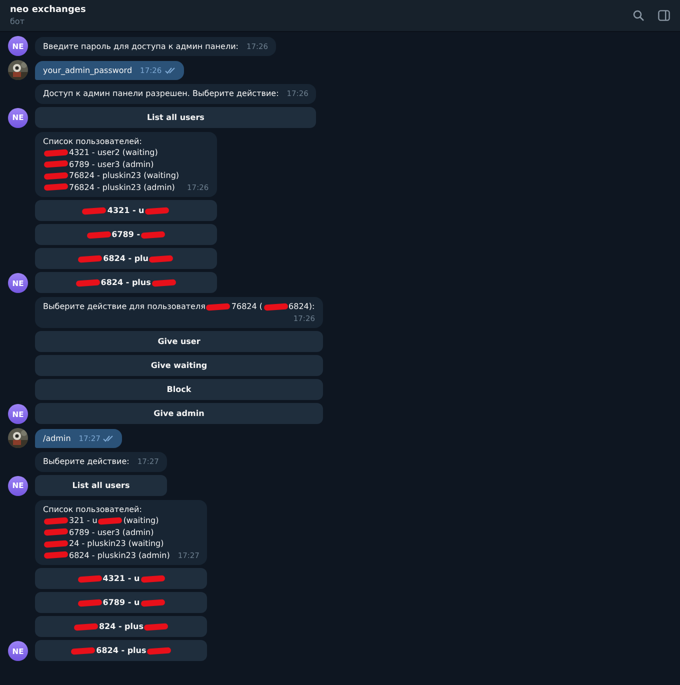 The height and width of the screenshot is (685, 680). Describe the element at coordinates (119, 555) in the screenshot. I see `message-text: 6824 - pluskin23 (admin)` at that location.